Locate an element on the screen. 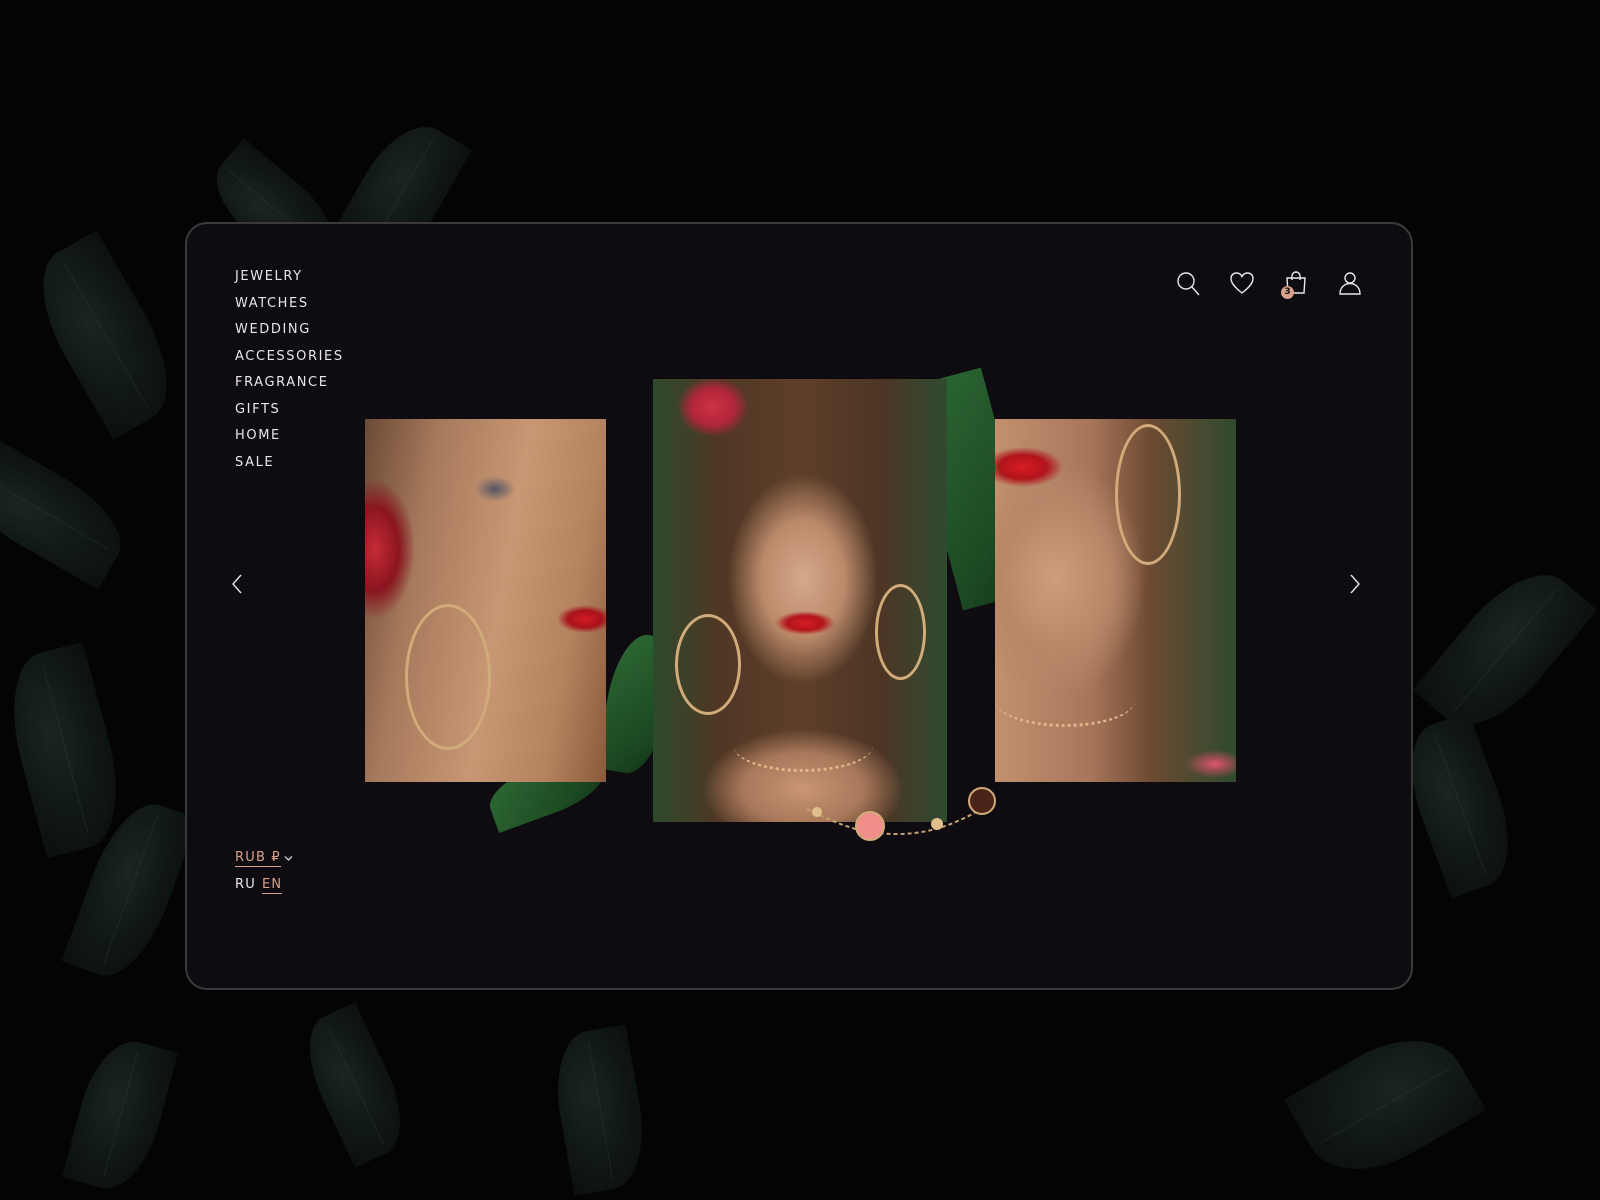 The image size is (1600, 1200). wishlist-button is located at coordinates (1242, 283).